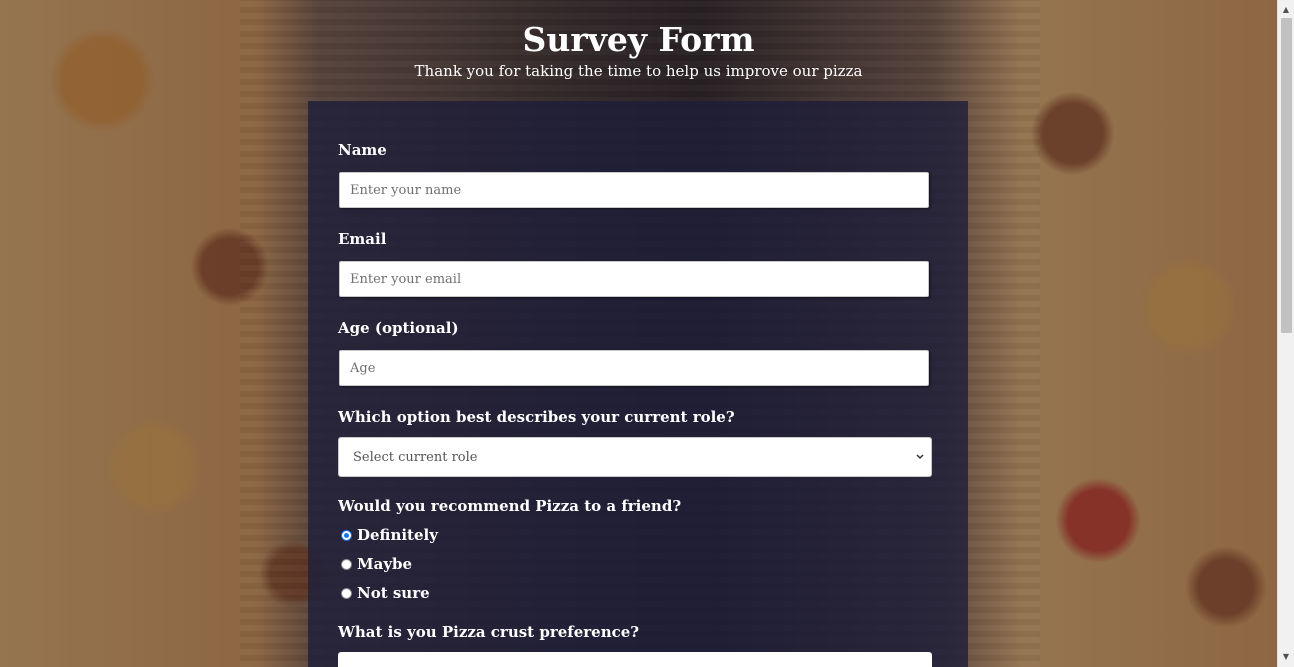 The image size is (1294, 667). Describe the element at coordinates (1286, 657) in the screenshot. I see `scroll-down-arrow-icon: ▼` at that location.